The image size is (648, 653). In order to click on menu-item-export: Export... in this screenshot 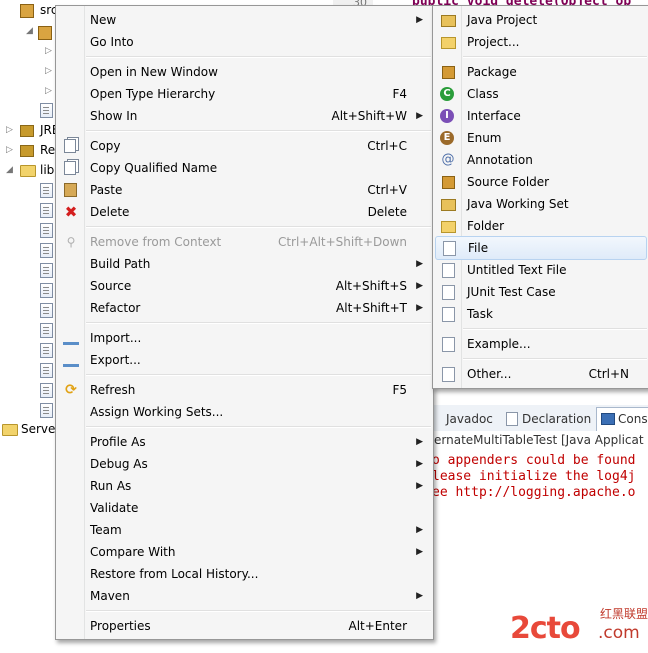, I will do `click(244, 360)`.